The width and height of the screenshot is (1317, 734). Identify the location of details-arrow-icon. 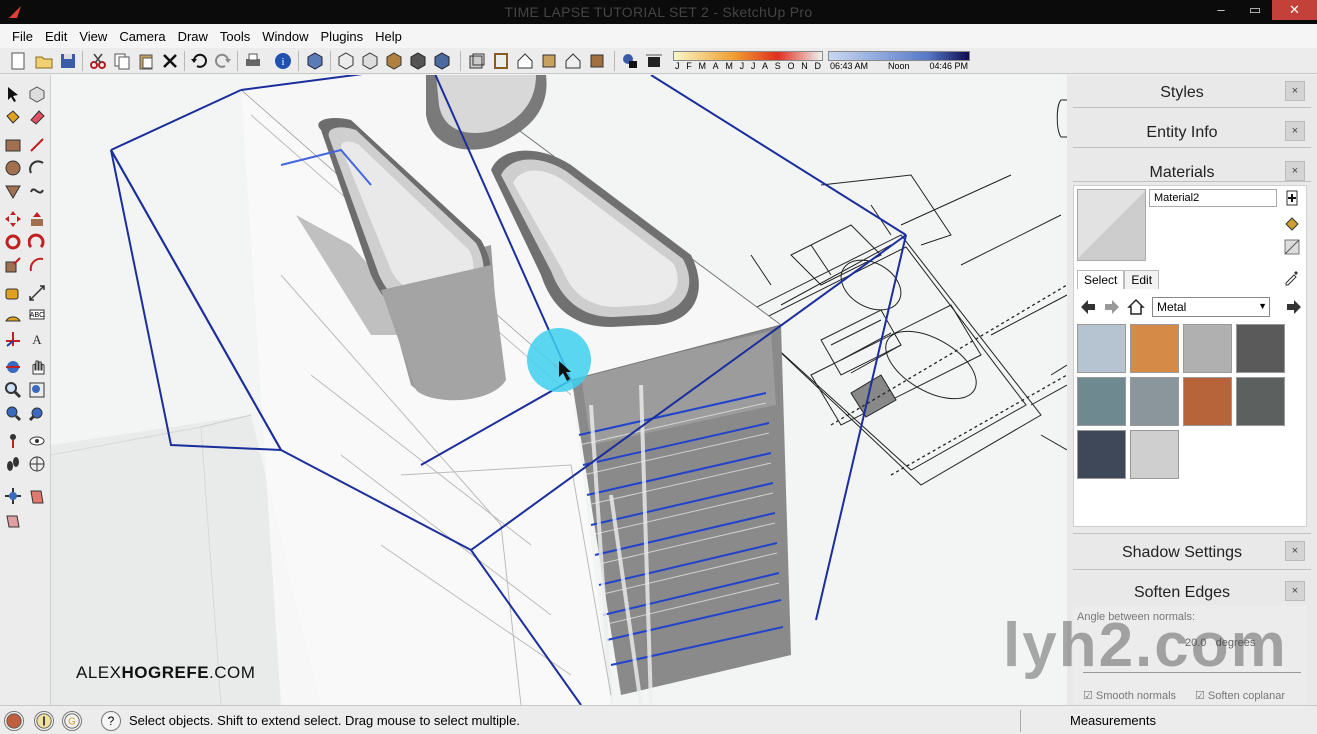
(1294, 307).